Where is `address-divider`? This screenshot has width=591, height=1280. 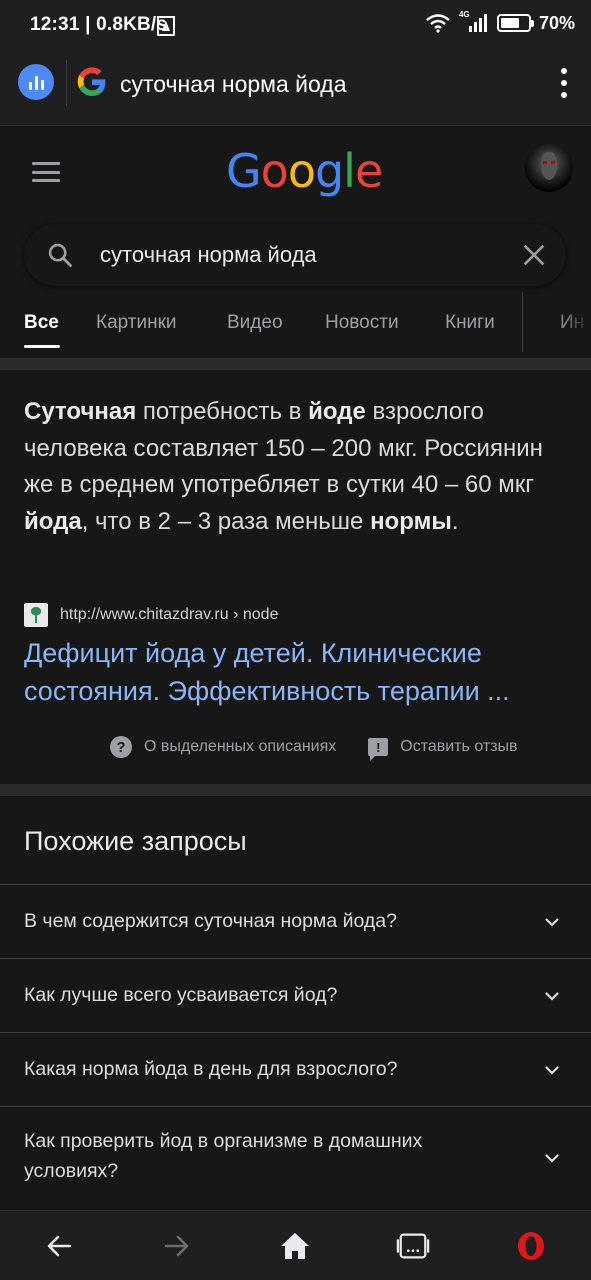
address-divider is located at coordinates (66, 83).